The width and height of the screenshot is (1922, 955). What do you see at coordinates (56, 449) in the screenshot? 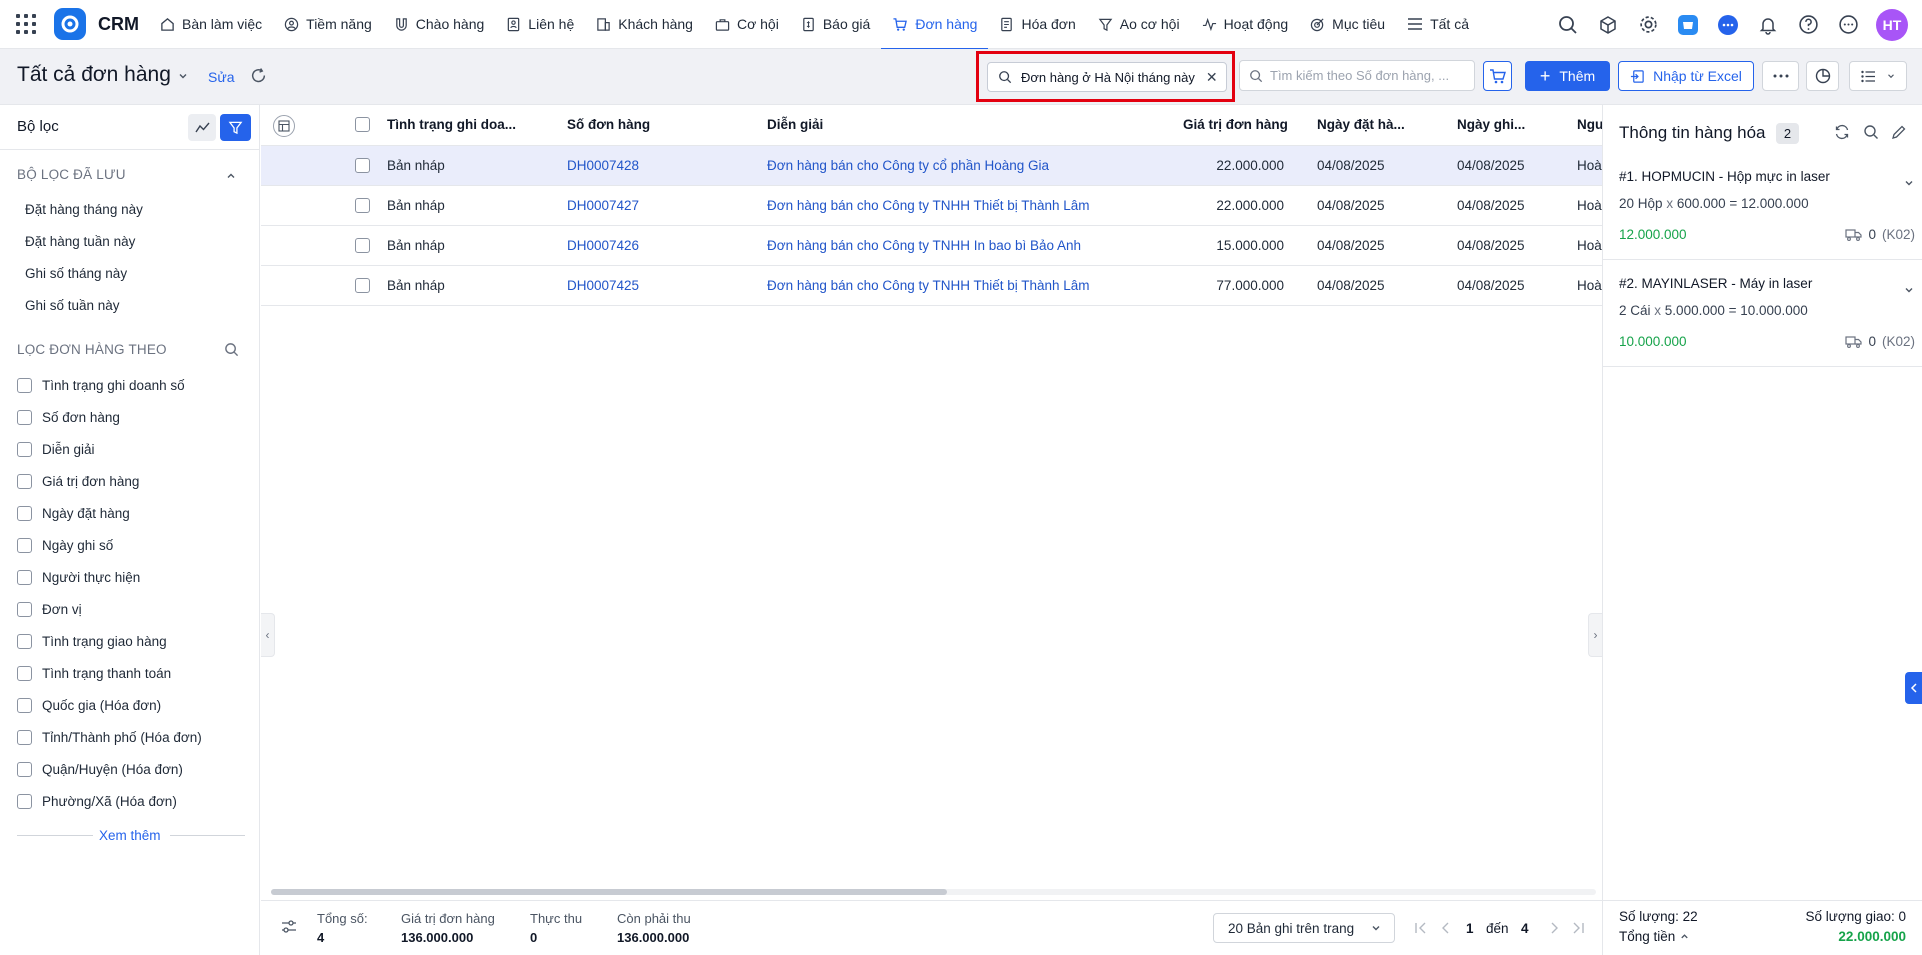
I see `filter-field: Diễn giải` at bounding box center [56, 449].